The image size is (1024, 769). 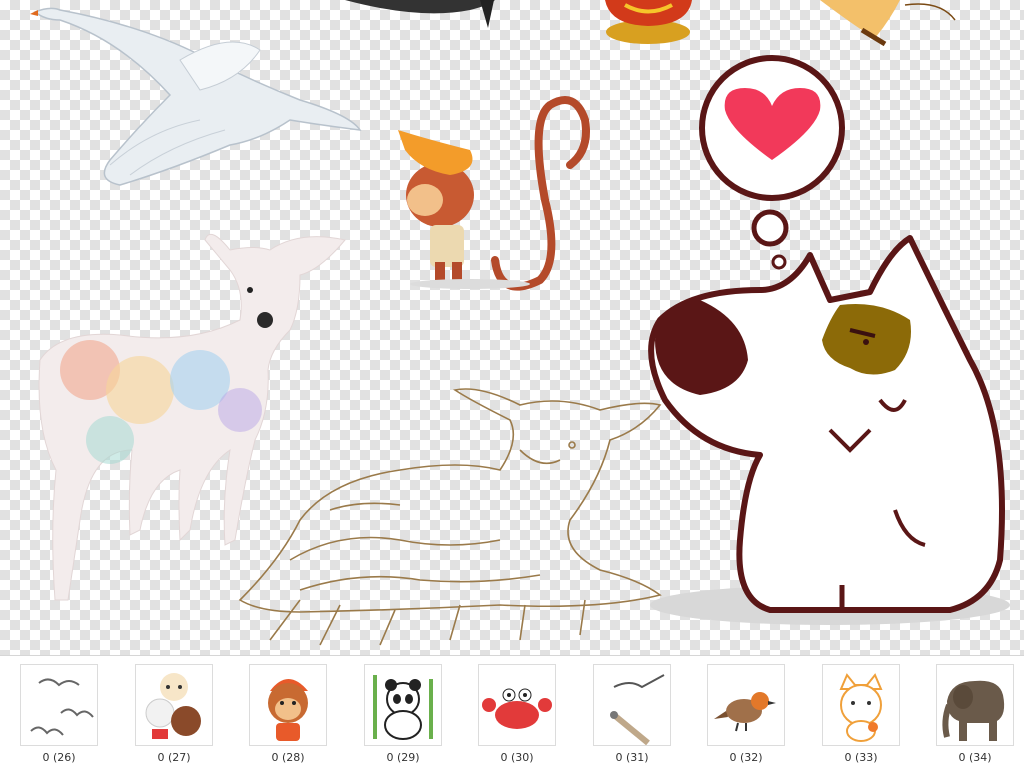 I want to click on butterfly-icon, so click(x=888, y=23).